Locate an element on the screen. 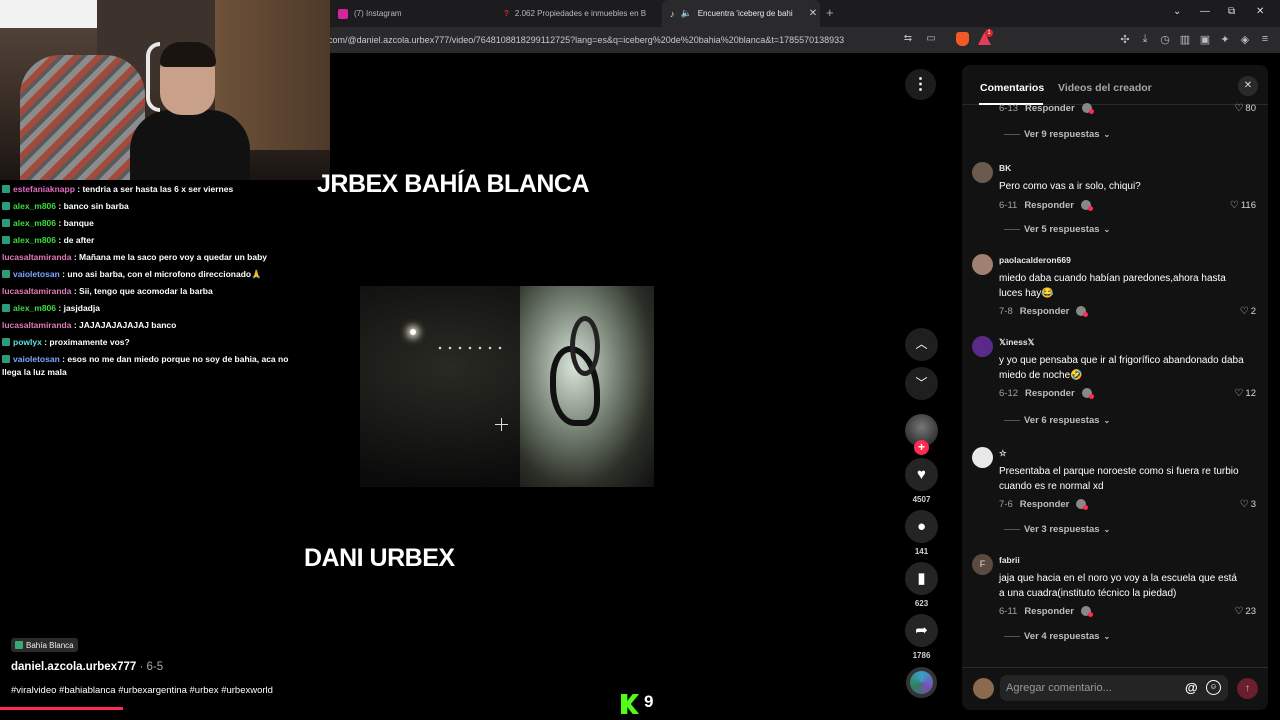  translate-icon: ⇆ is located at coordinates (908, 39).